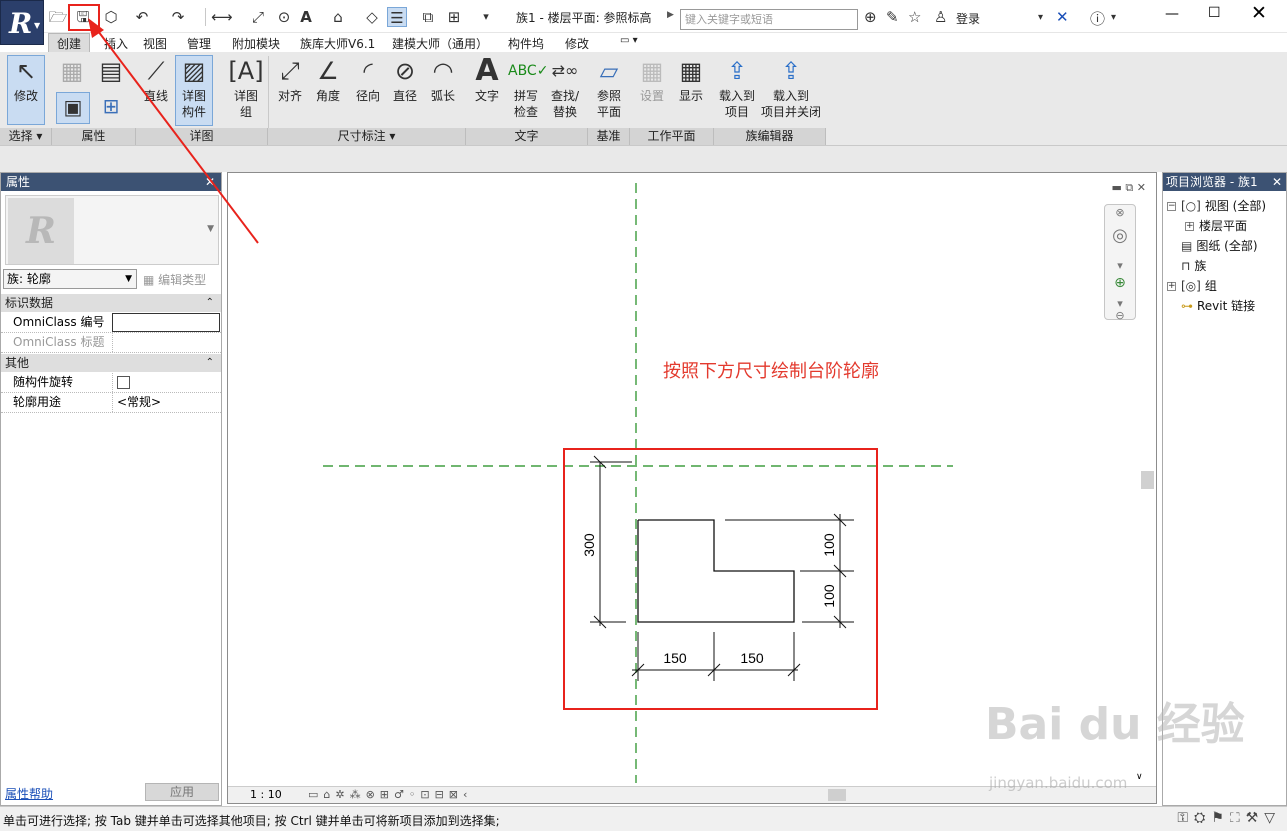  I want to click on application-menu-button: R ▼, so click(22, 22).